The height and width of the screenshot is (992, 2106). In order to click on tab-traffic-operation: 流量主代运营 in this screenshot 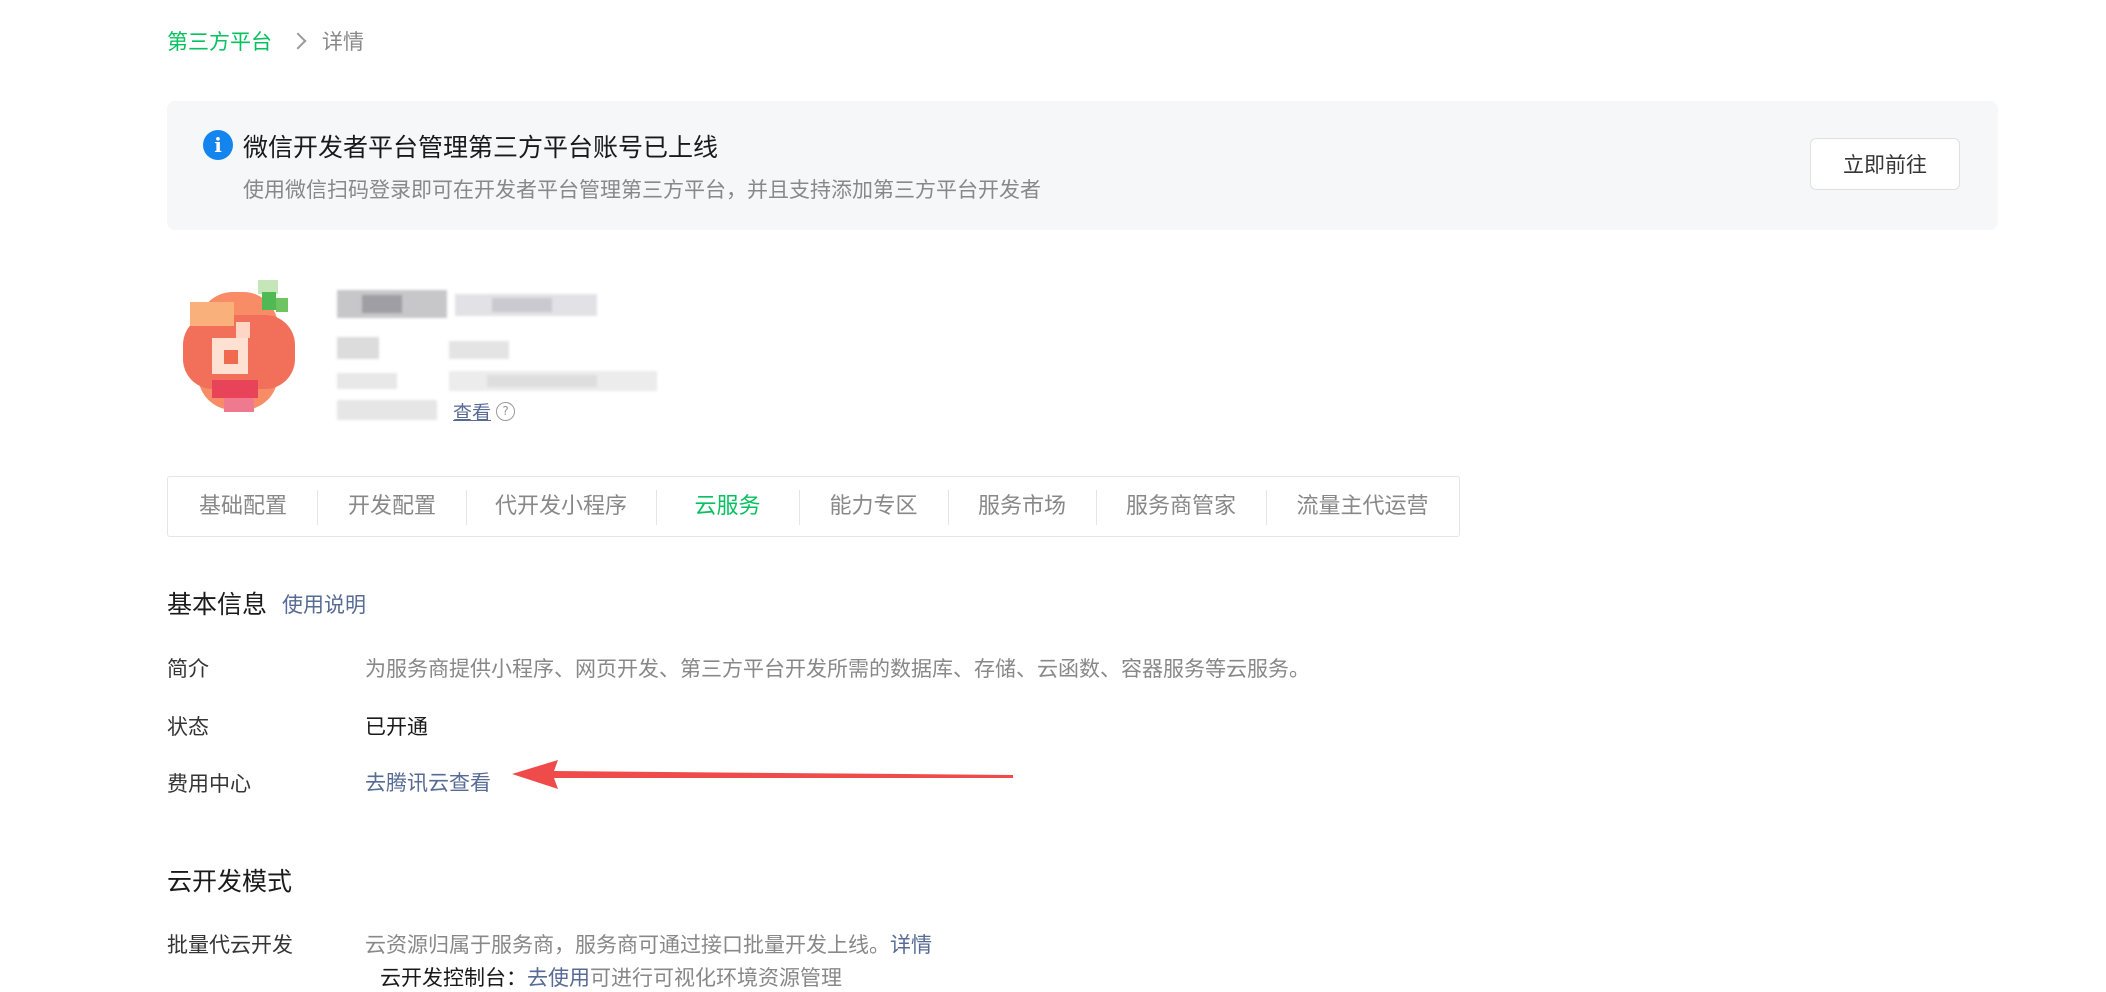, I will do `click(1362, 506)`.